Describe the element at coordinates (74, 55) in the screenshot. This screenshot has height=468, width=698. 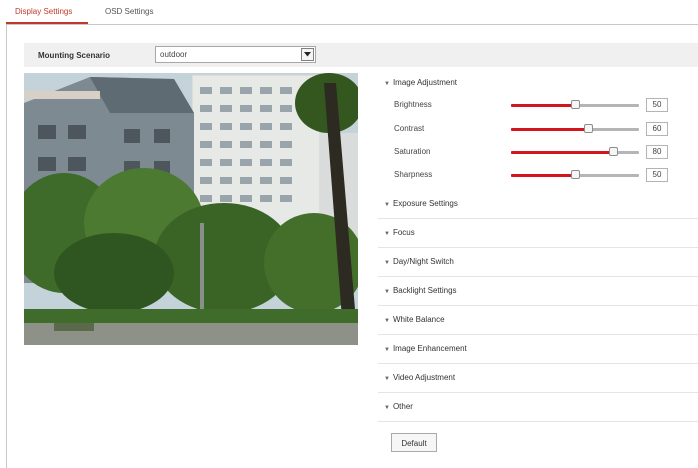
I see `mounting-scenario-label: Mounting Scenario` at that location.